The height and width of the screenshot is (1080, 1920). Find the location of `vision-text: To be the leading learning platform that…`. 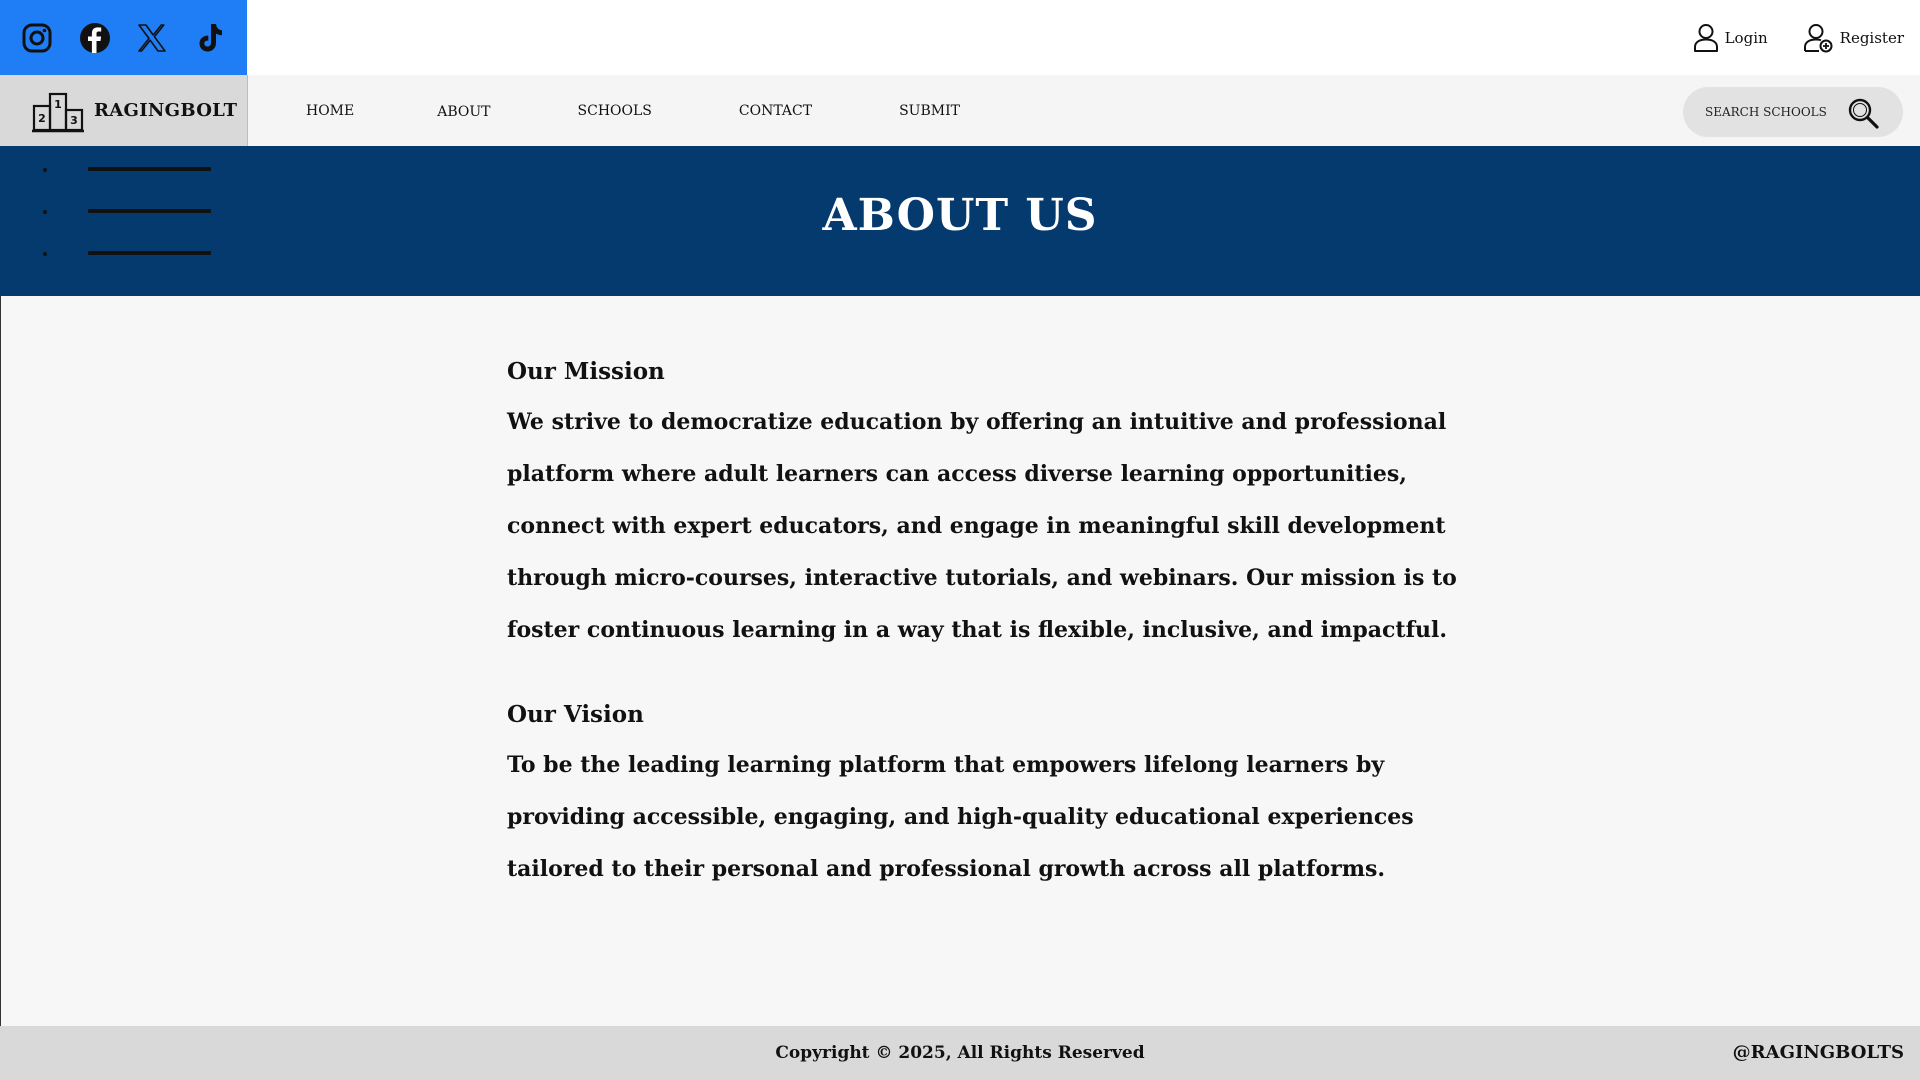

vision-text: To be the leading learning platform that… is located at coordinates (960, 817).